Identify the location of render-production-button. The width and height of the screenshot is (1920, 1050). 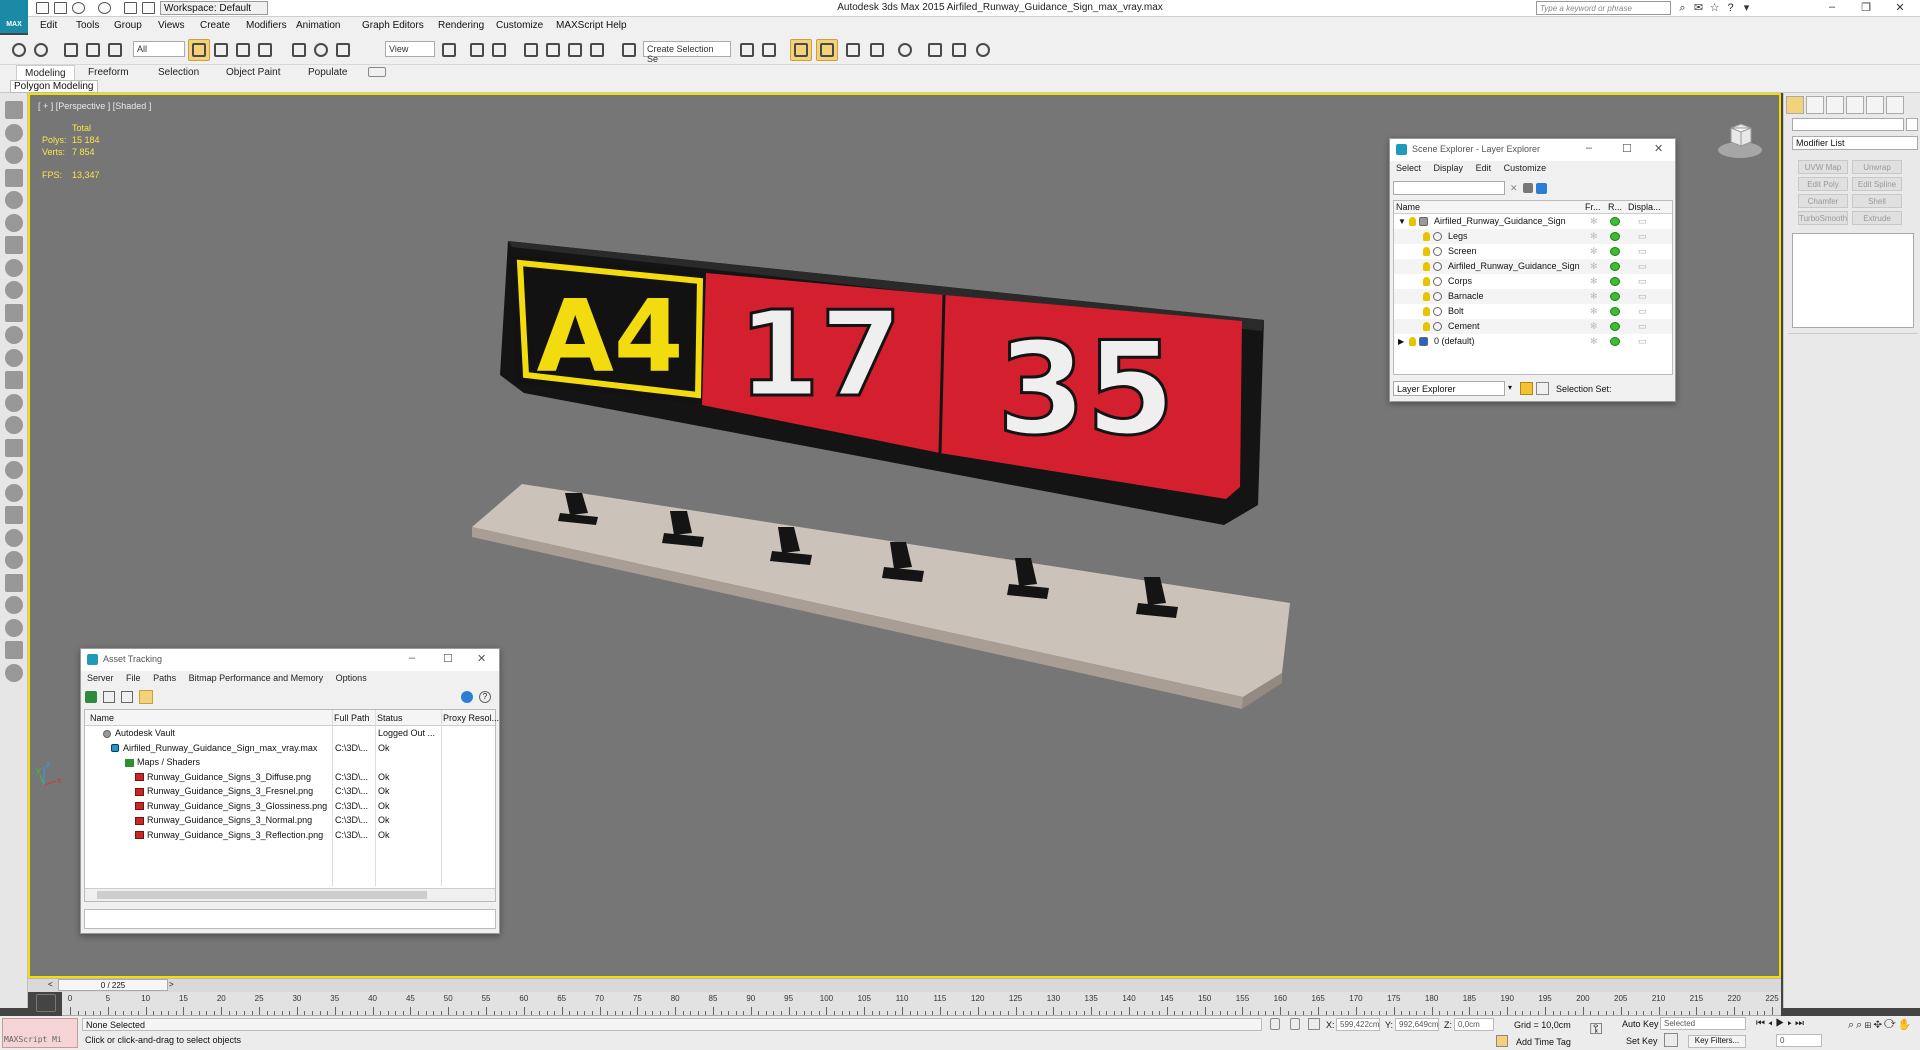
(983, 50).